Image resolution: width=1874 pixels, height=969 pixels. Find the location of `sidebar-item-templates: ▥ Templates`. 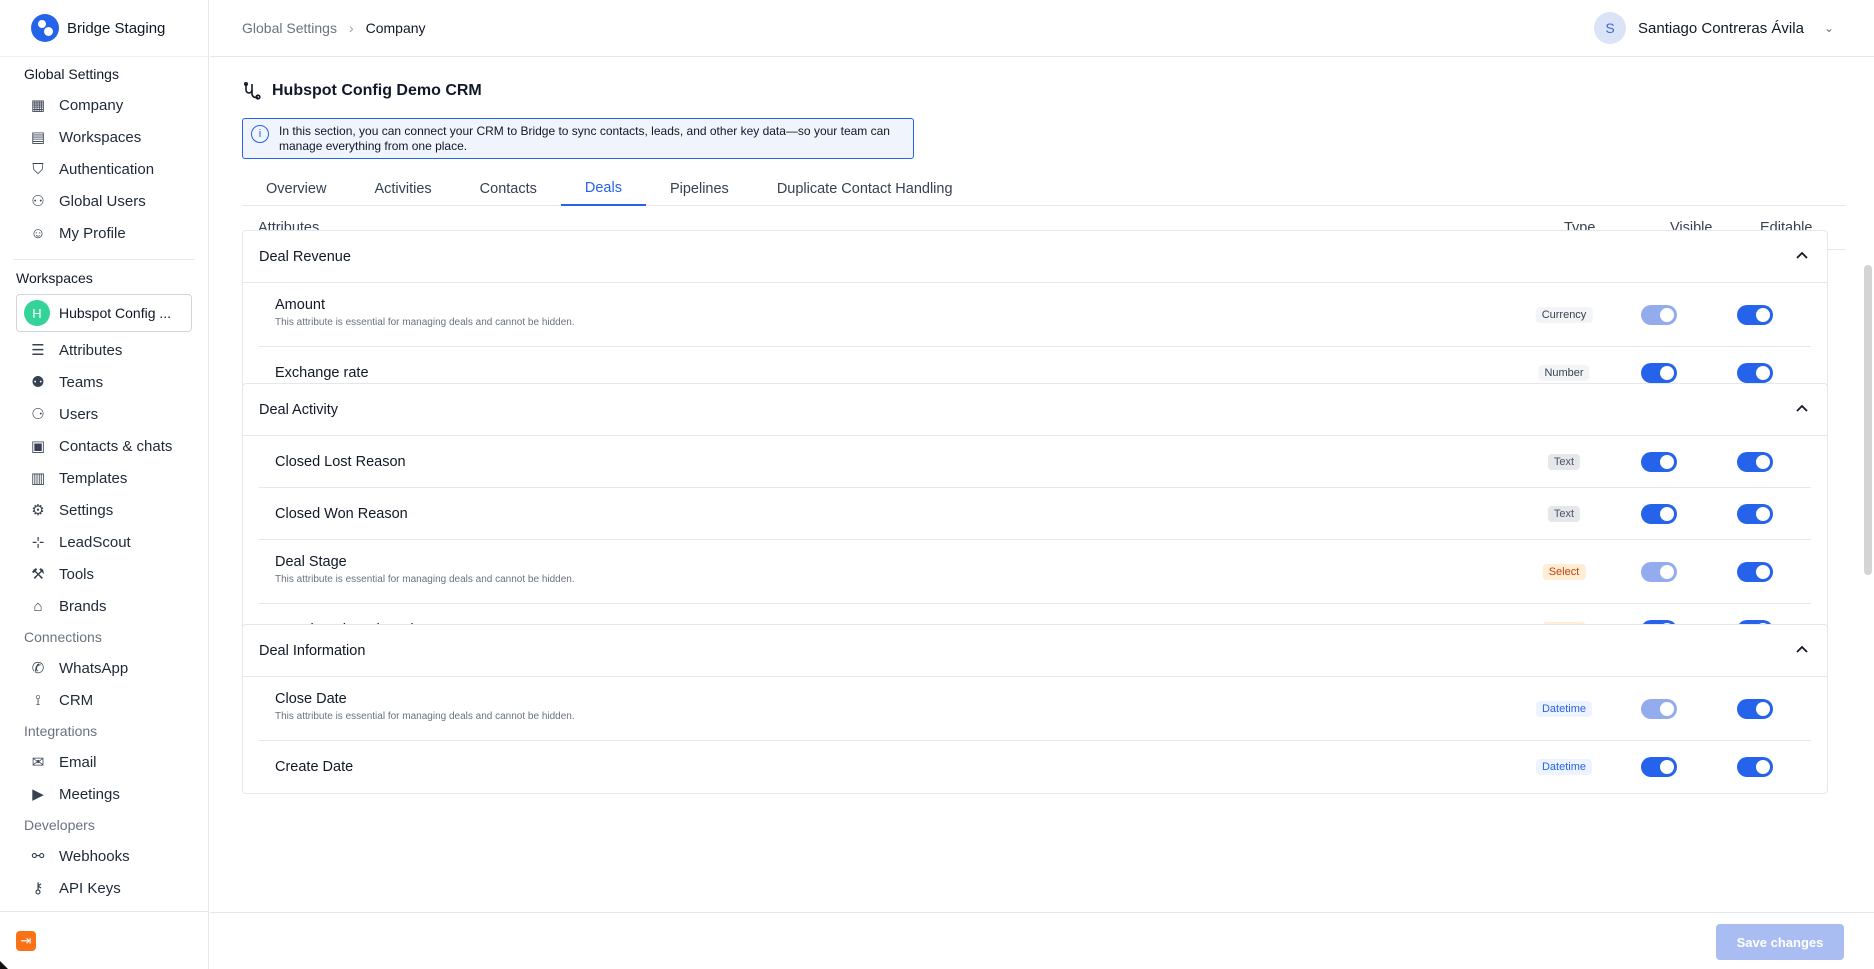

sidebar-item-templates: ▥ Templates is located at coordinates (104, 478).